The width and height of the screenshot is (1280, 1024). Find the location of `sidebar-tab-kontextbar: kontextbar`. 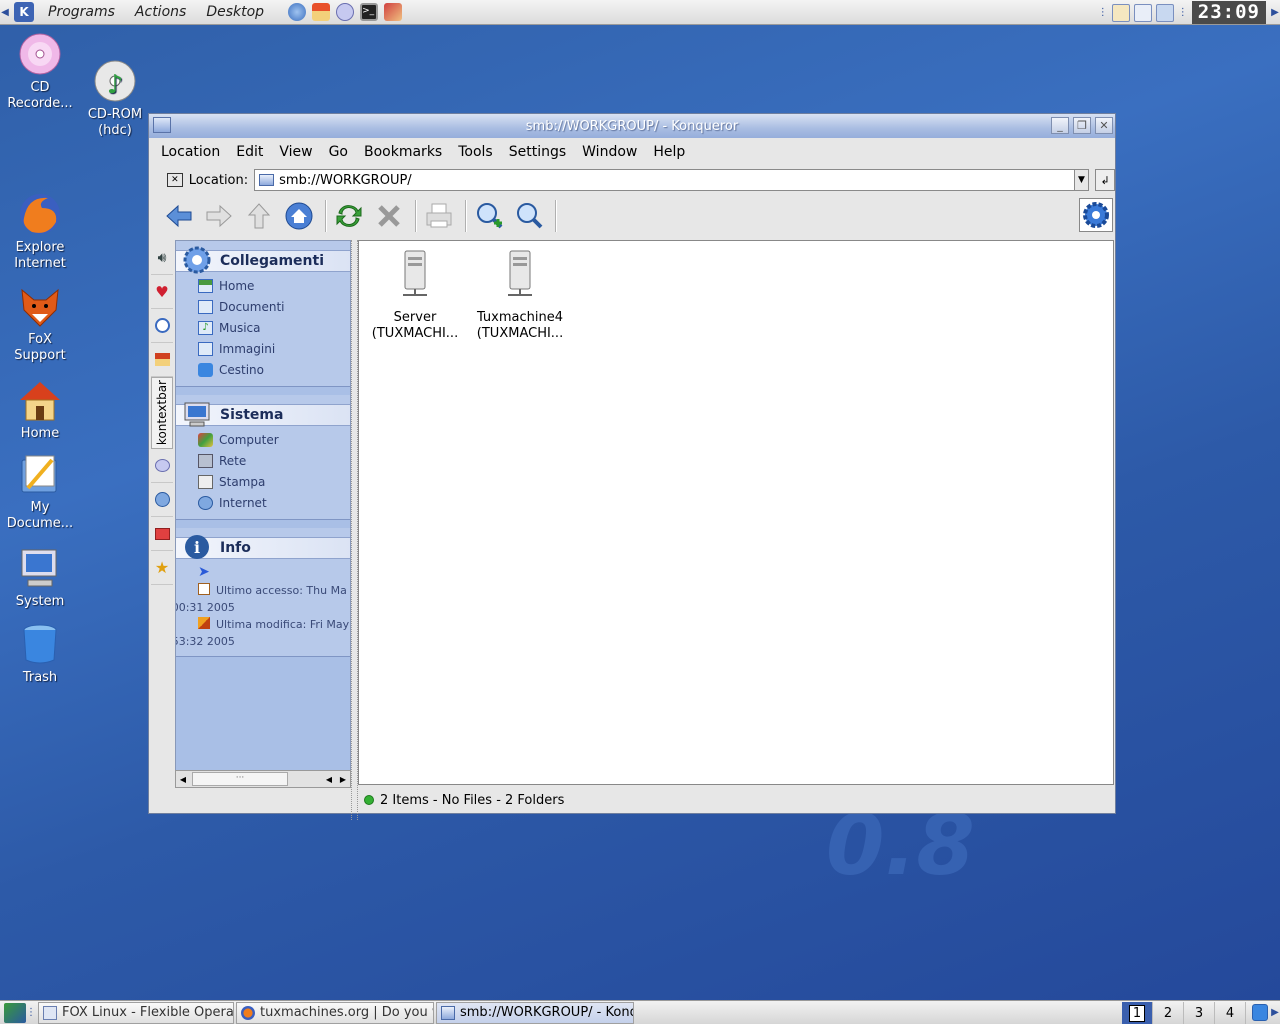

sidebar-tab-kontextbar: kontextbar is located at coordinates (162, 413).